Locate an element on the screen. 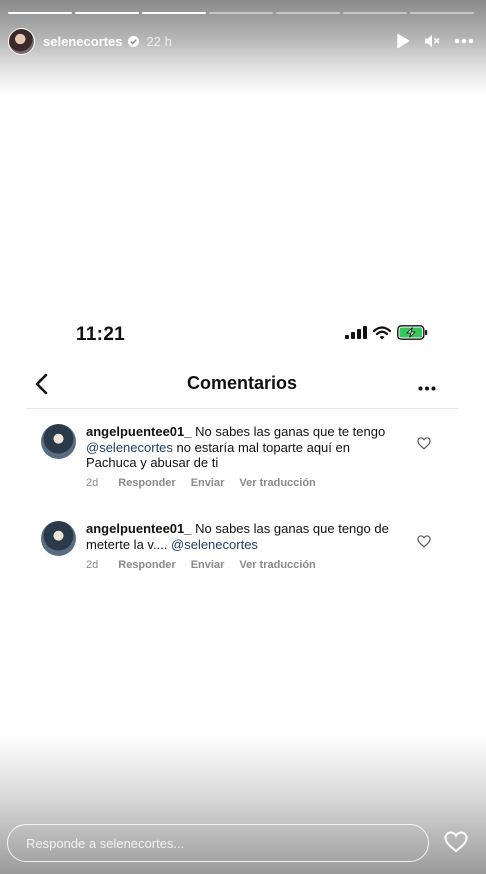  wifi-icon is located at coordinates (382, 335).